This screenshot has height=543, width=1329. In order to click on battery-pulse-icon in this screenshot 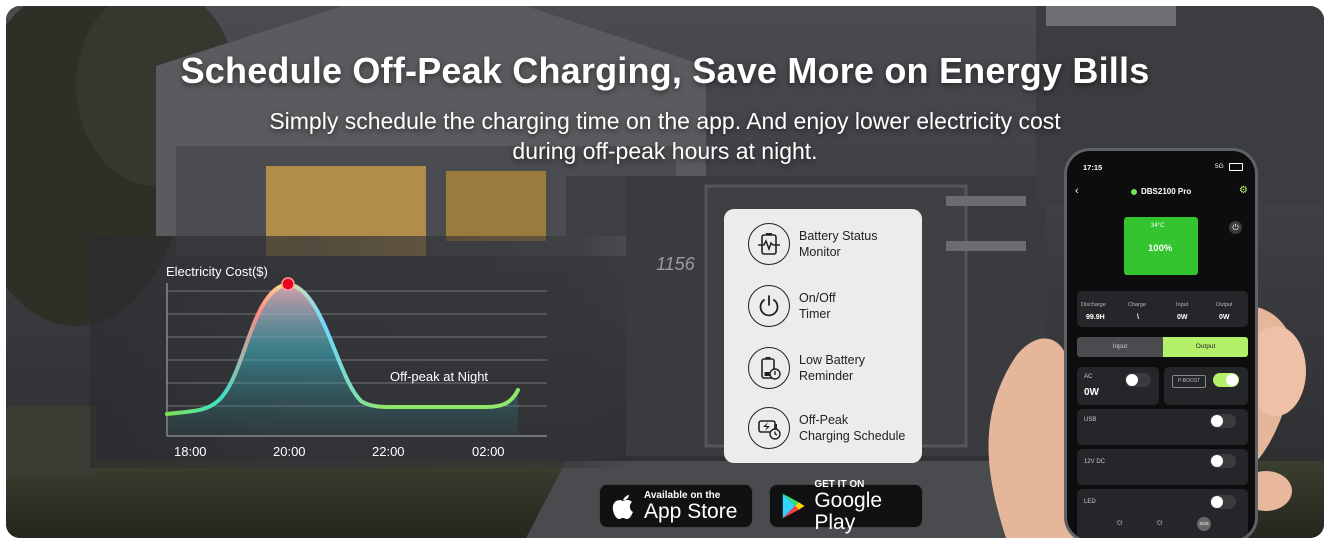, I will do `click(769, 244)`.